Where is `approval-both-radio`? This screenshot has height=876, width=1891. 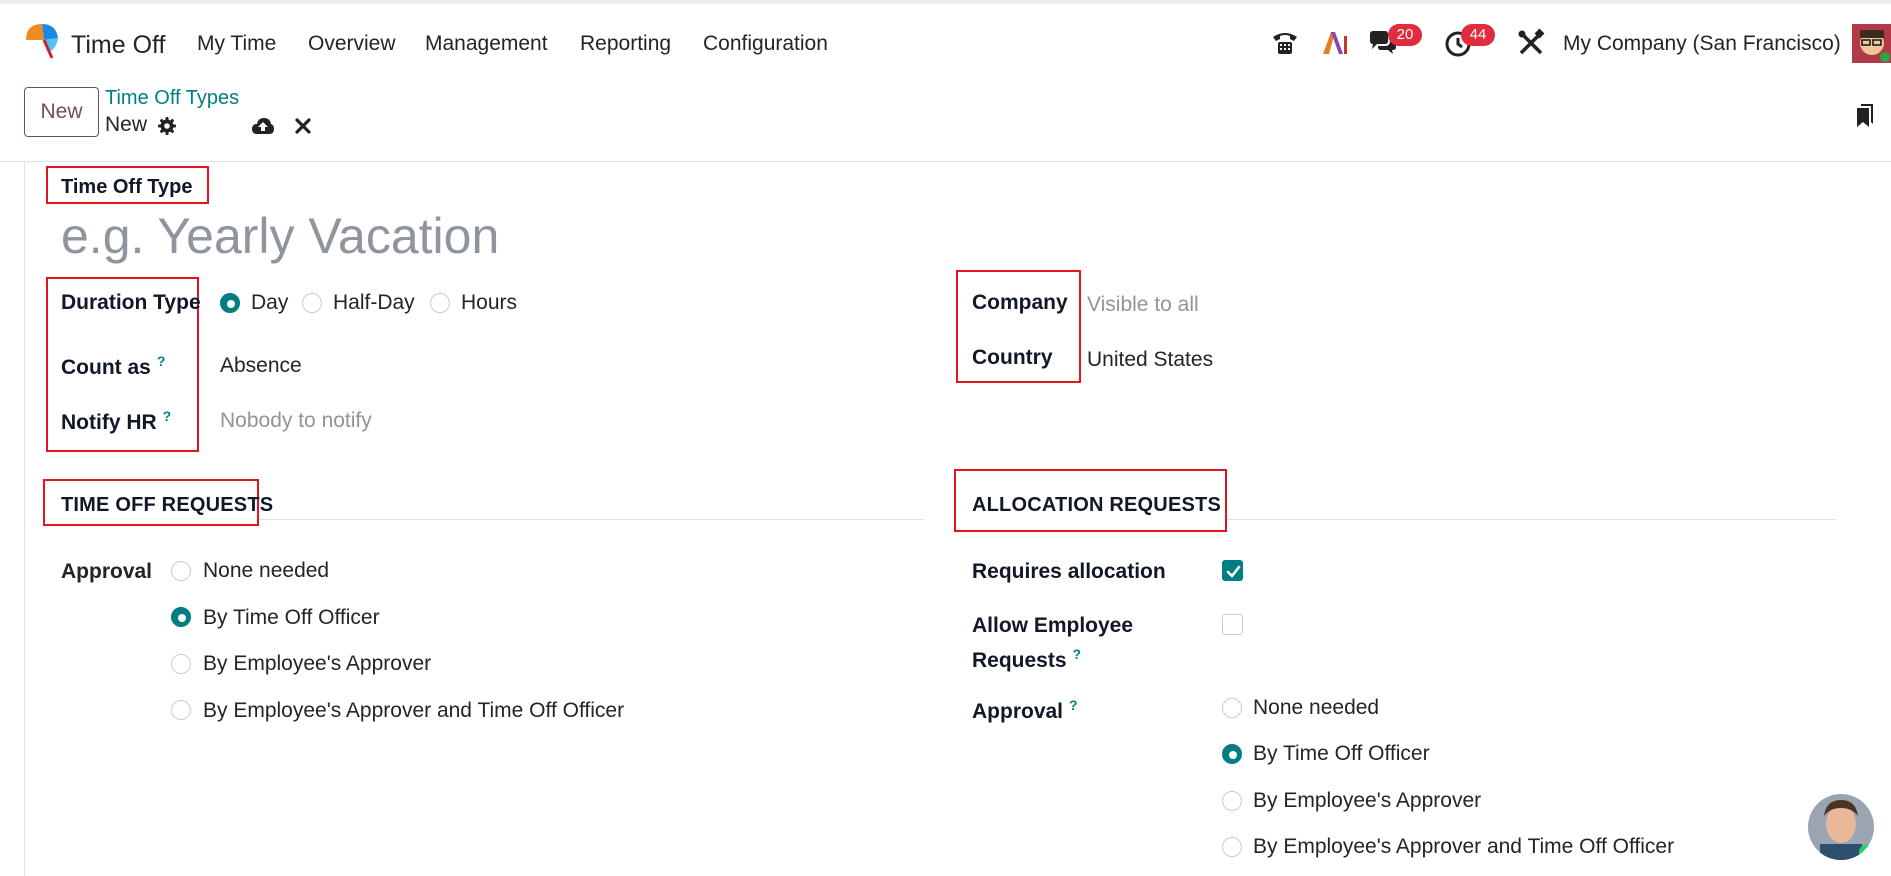
approval-both-radio is located at coordinates (181, 710).